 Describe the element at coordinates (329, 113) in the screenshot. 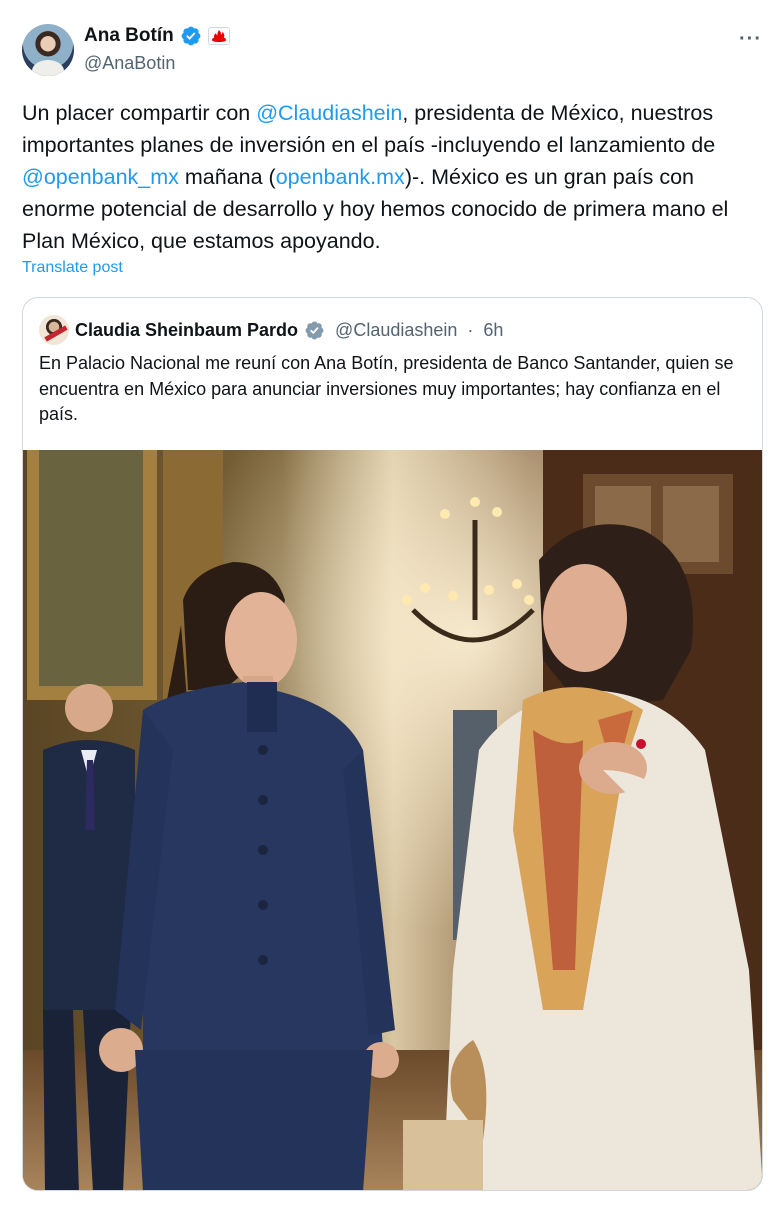

I see `mention-claudiashein-link: @Claudiashein` at that location.